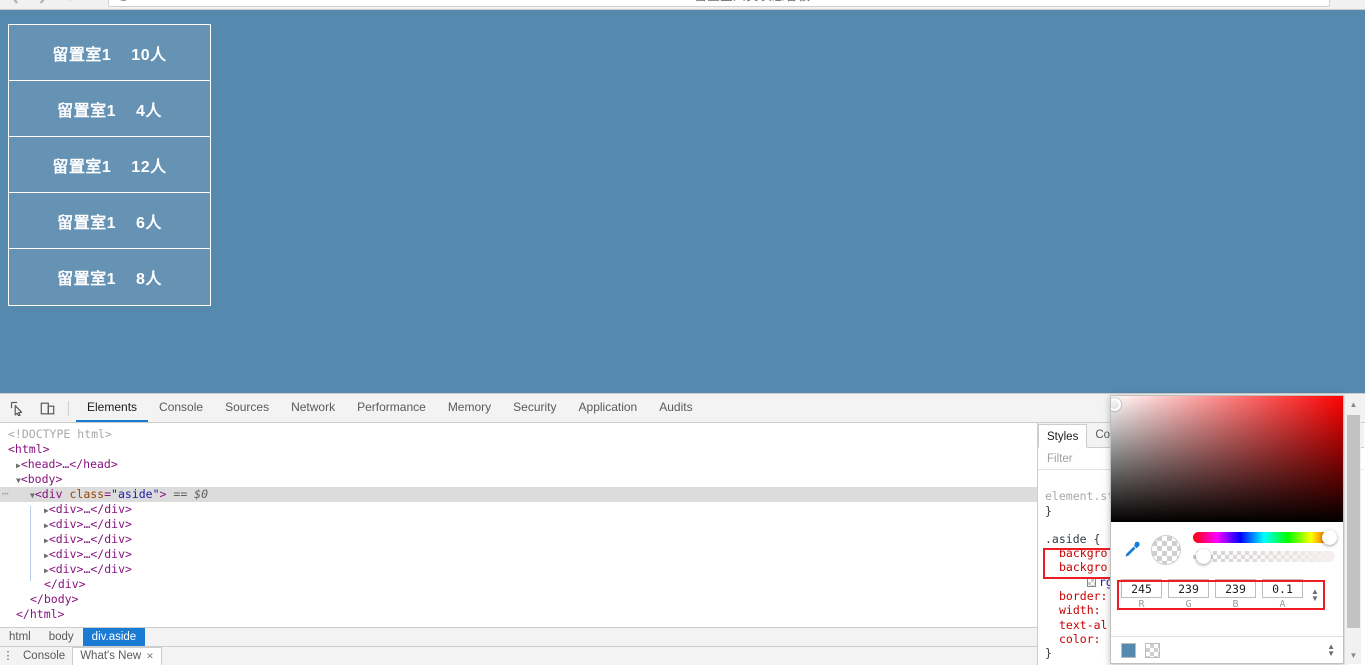  What do you see at coordinates (518, 449) in the screenshot?
I see `dom-line-html-open: <html>` at bounding box center [518, 449].